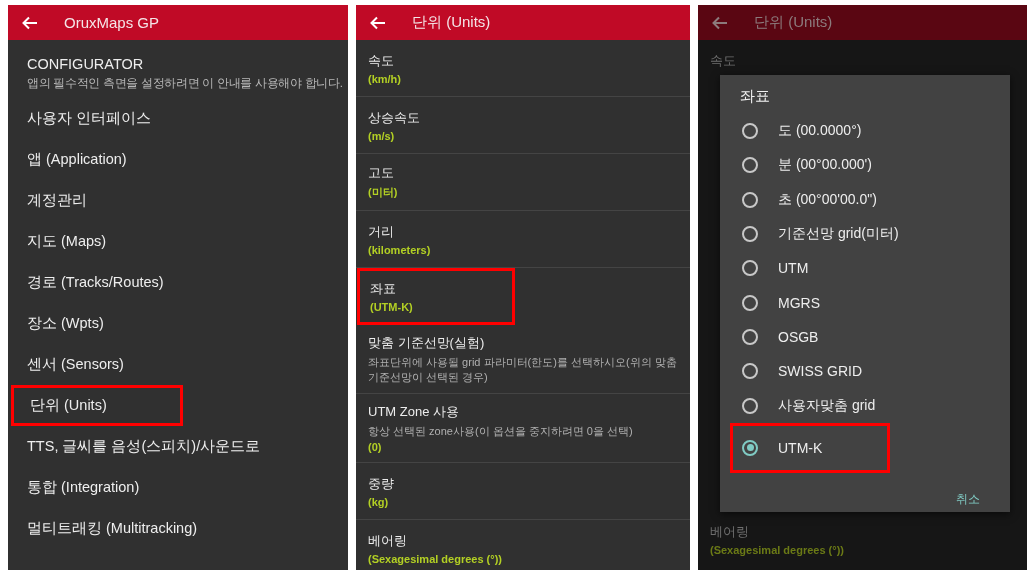 This screenshot has width=1033, height=570. Describe the element at coordinates (178, 241) in the screenshot. I see `menu-item: 지도 (Maps)` at that location.